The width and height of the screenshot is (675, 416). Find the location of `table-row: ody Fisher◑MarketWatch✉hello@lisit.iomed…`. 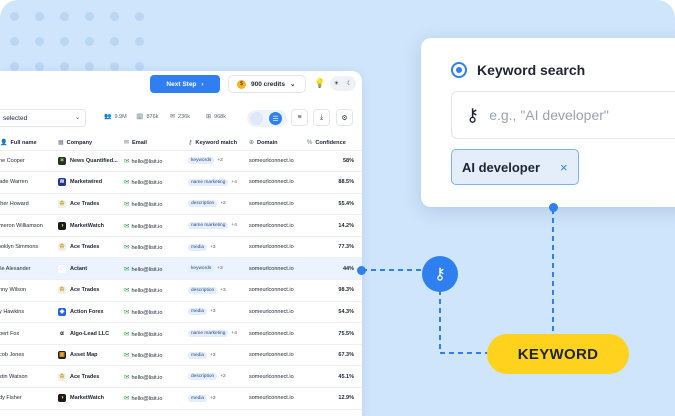

table-row: ody Fisher◑MarketWatch✉hello@lisit.iomed… is located at coordinates (181, 398).